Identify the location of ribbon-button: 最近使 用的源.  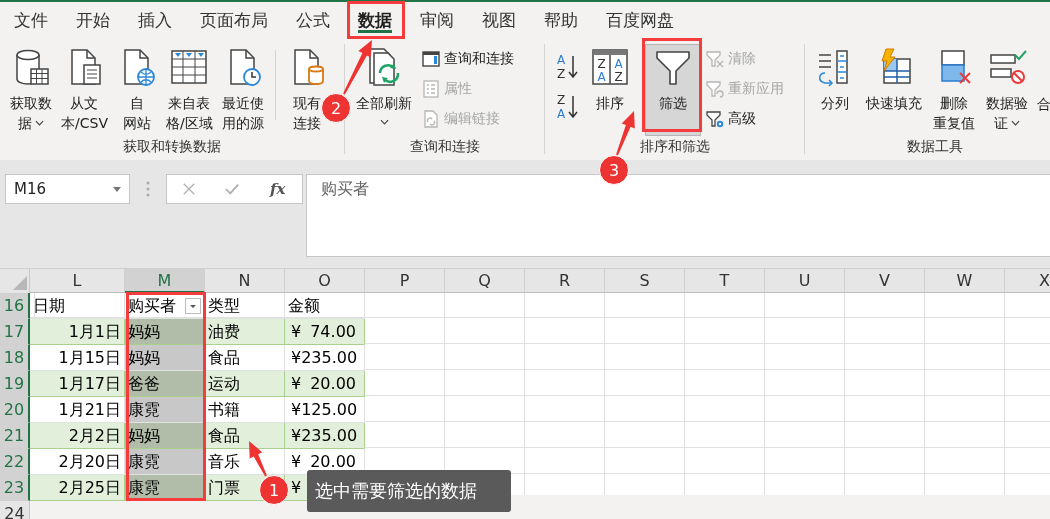
(242, 90).